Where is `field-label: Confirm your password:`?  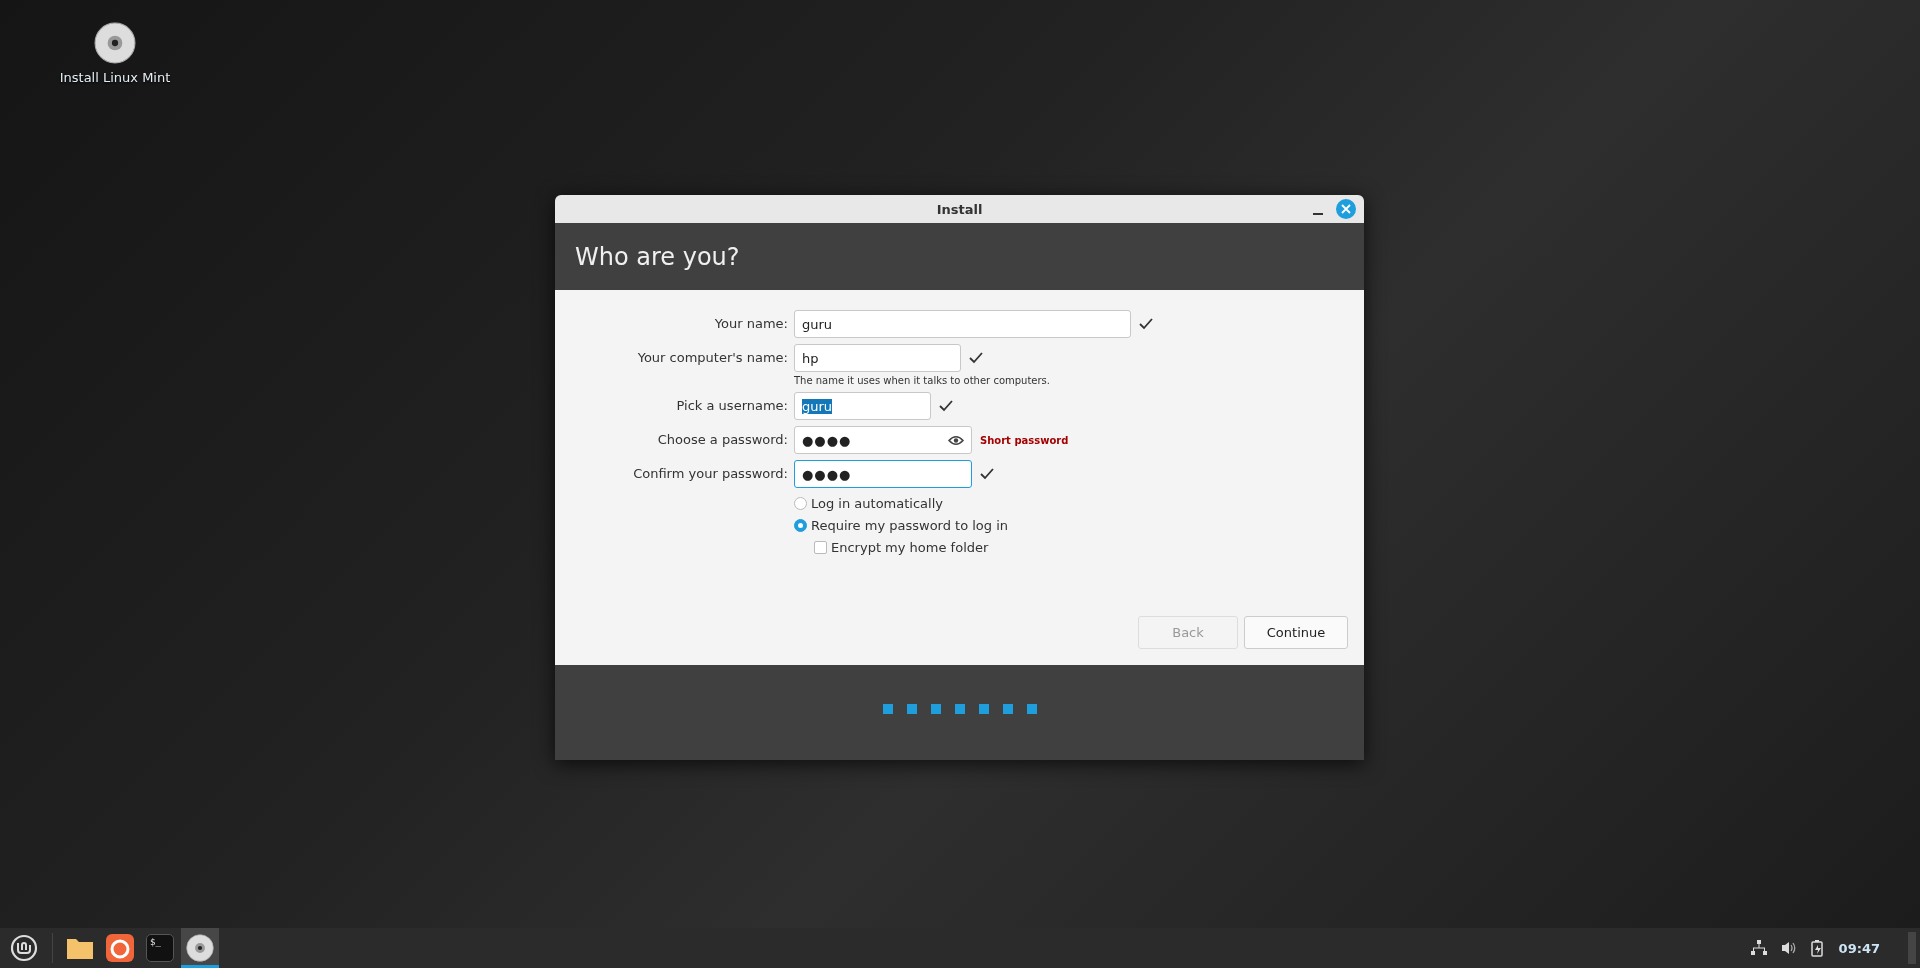 field-label: Confirm your password: is located at coordinates (710, 474).